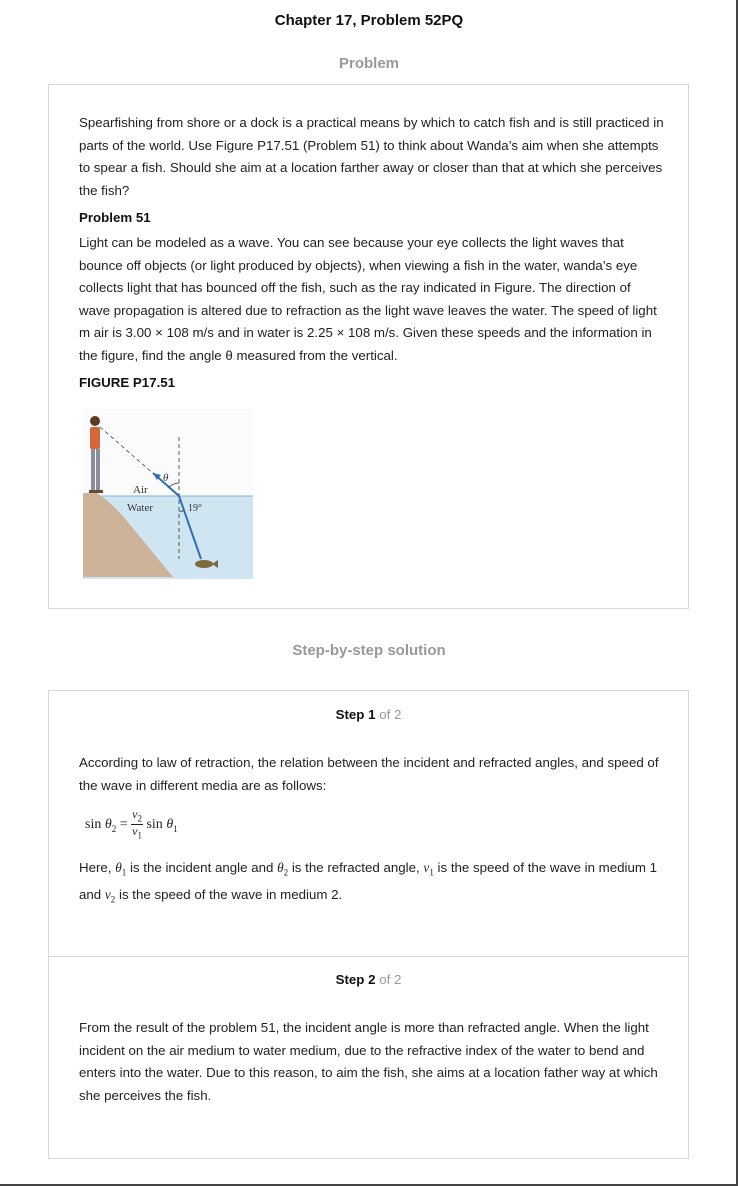  Describe the element at coordinates (140, 490) in the screenshot. I see `air-label: Air` at that location.